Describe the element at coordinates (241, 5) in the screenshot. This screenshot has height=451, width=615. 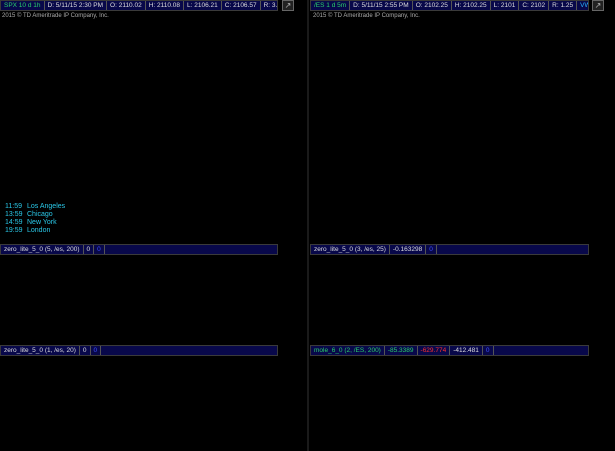
I see `bar-close: C: 2106.57` at that location.